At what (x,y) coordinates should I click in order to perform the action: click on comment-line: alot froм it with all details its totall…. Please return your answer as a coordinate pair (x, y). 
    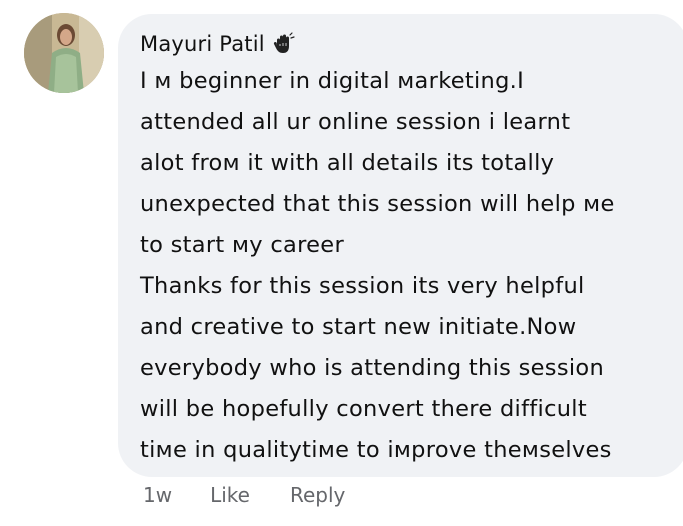
    Looking at the image, I should click on (347, 163).